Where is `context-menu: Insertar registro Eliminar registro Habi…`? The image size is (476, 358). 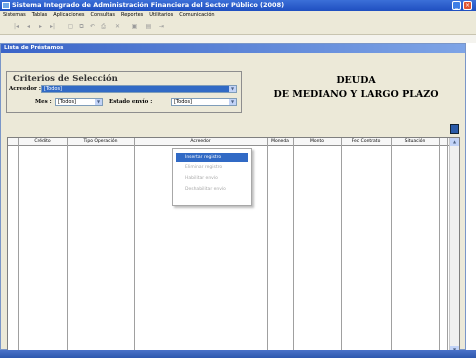
context-menu: Insertar registro Eliminar registro Habi… is located at coordinates (212, 177).